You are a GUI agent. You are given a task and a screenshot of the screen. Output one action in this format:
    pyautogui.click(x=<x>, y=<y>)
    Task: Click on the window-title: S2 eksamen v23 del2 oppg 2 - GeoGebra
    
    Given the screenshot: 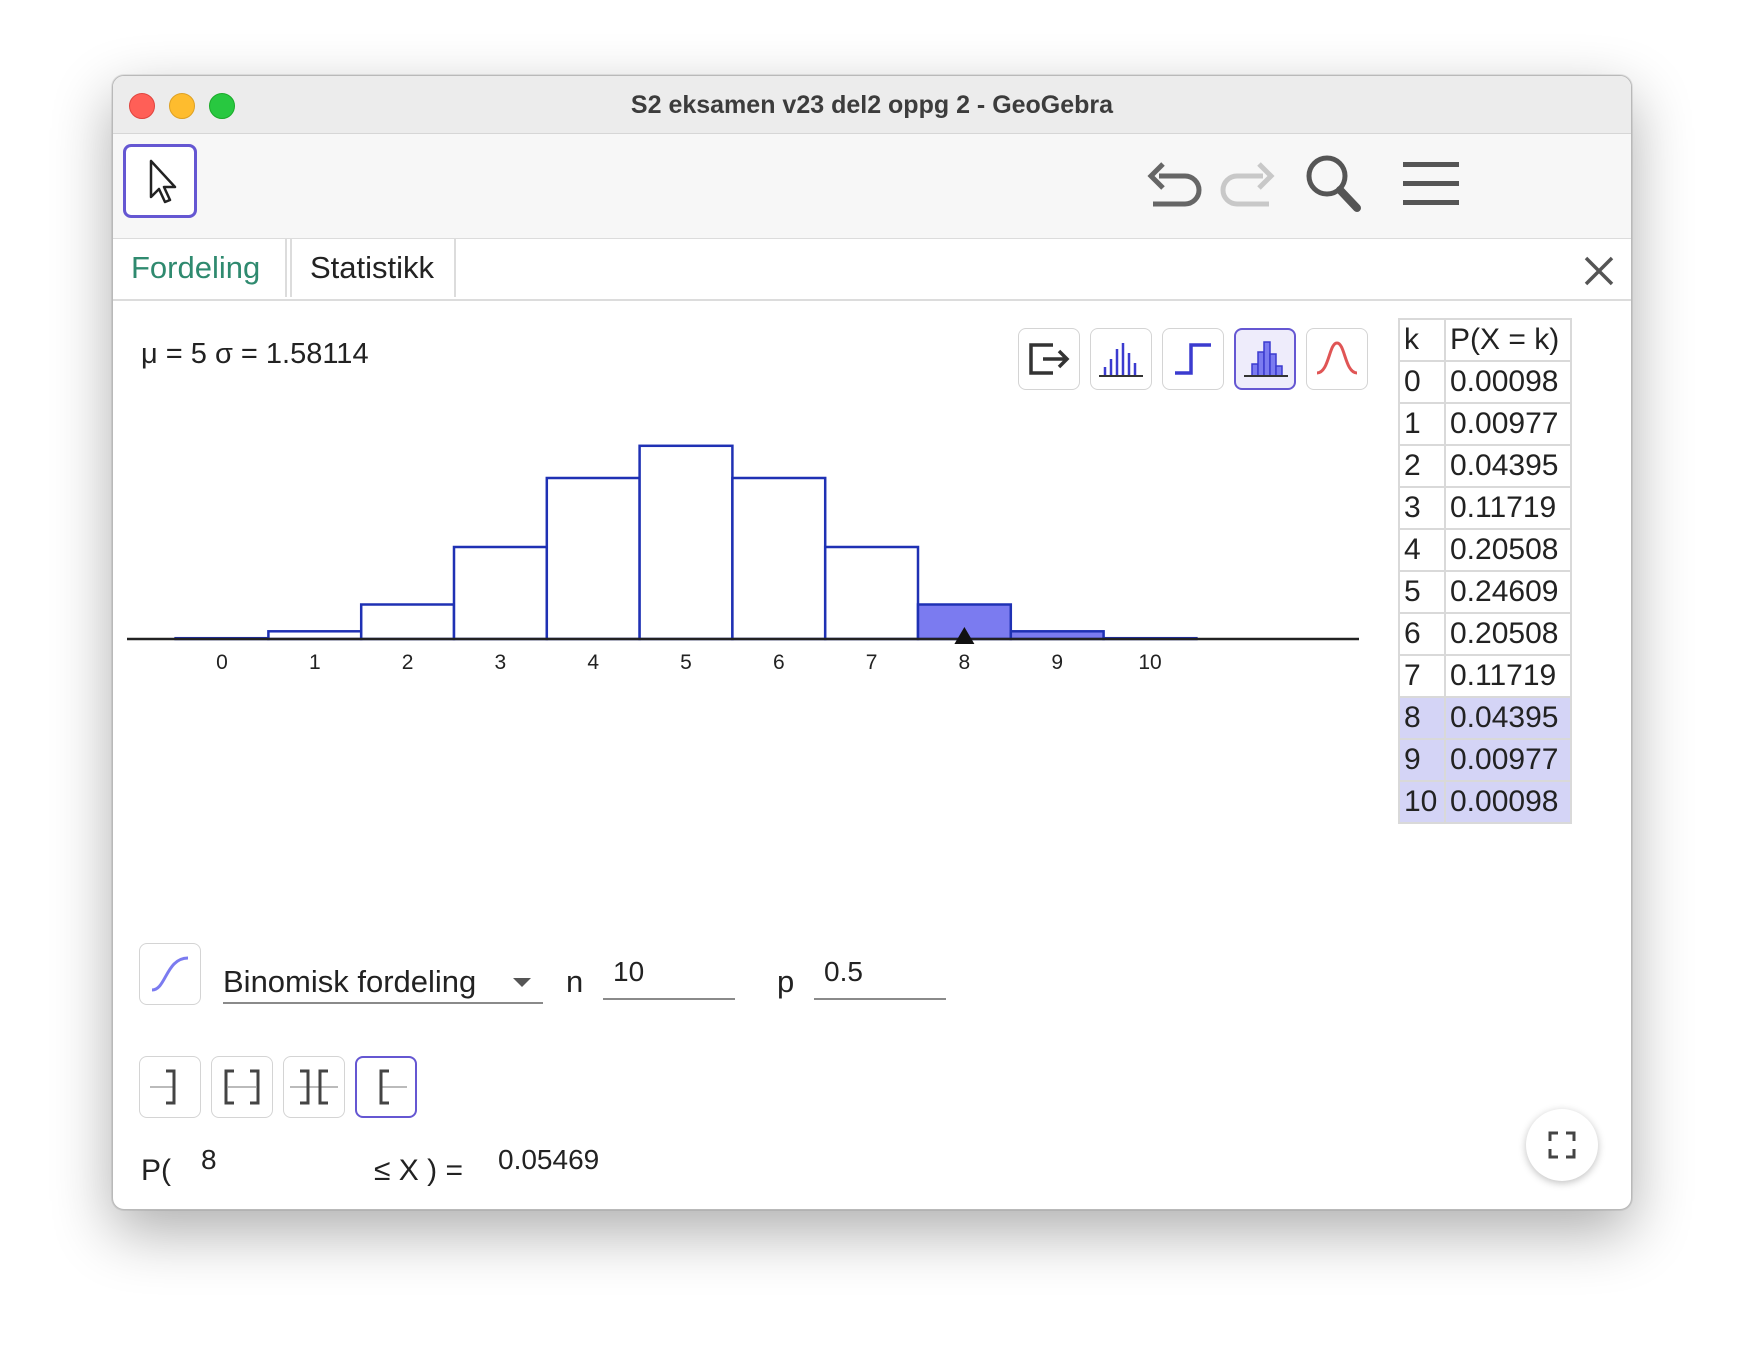 What is the action you would take?
    pyautogui.click(x=872, y=105)
    